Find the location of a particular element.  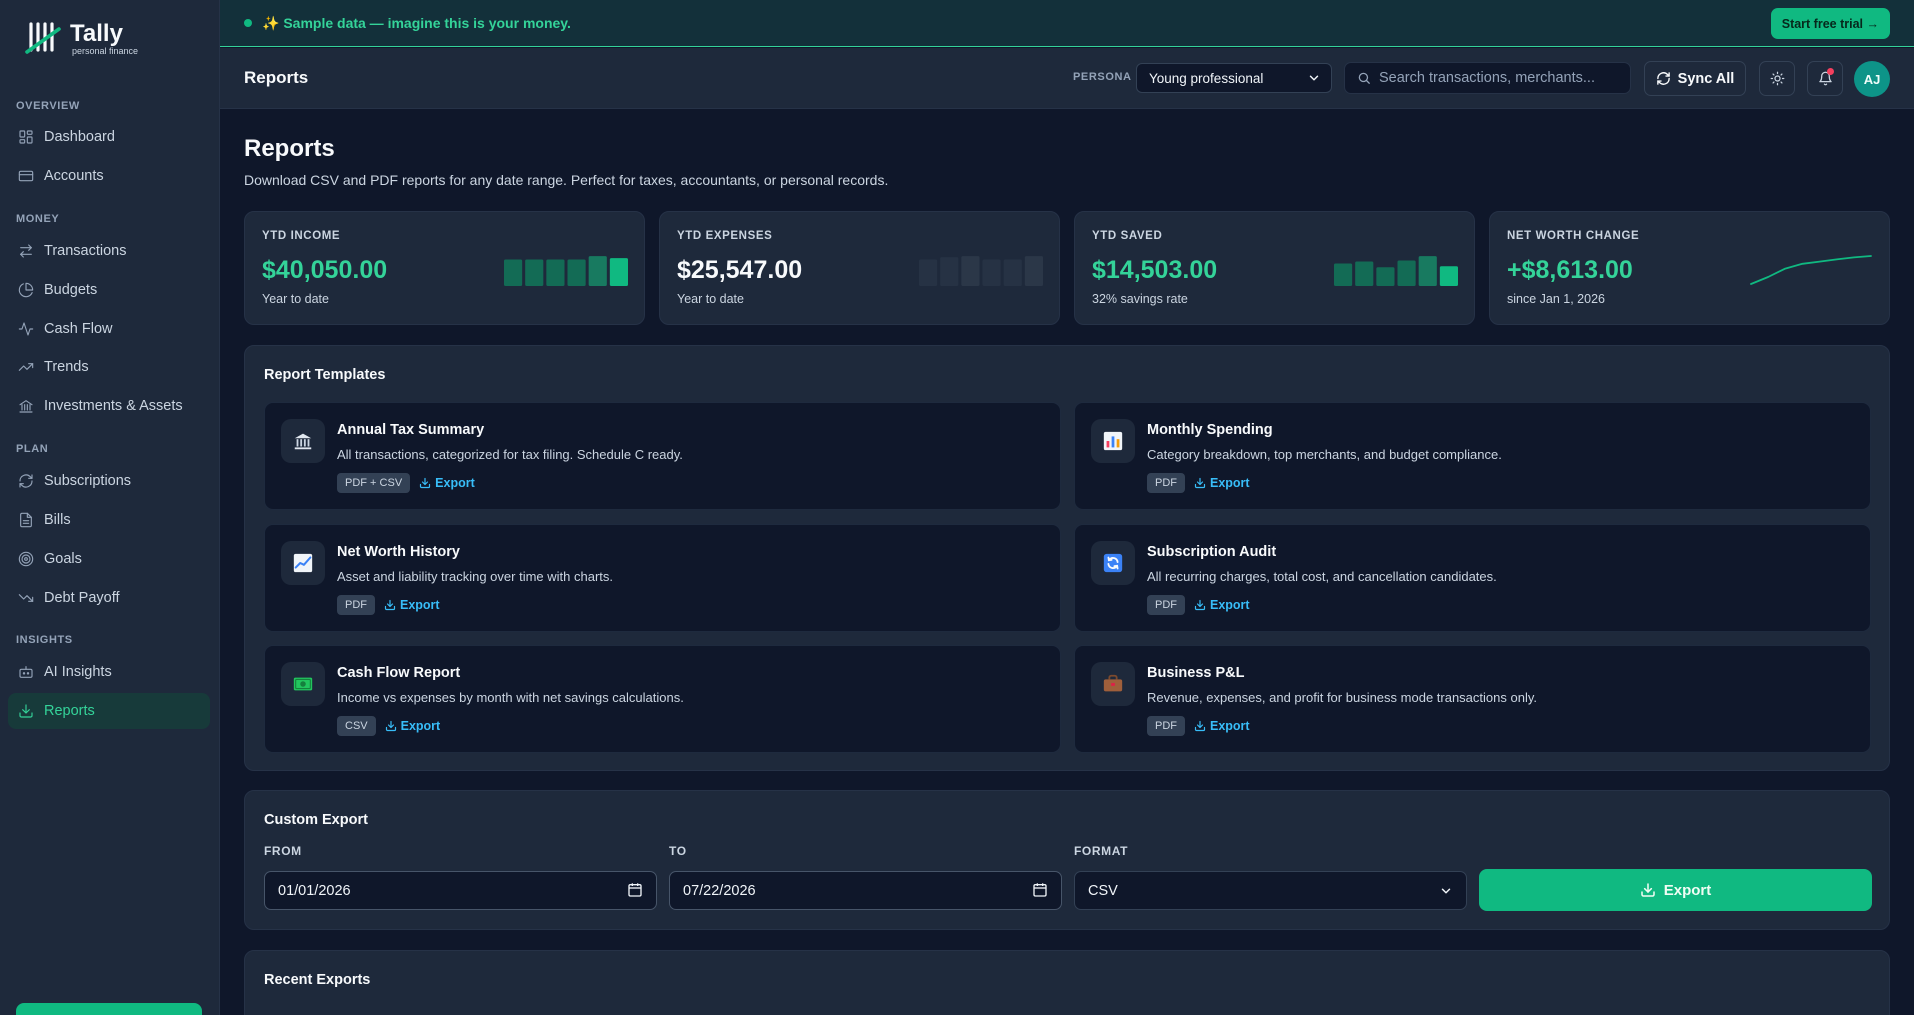

avatar: AJ is located at coordinates (1872, 79).